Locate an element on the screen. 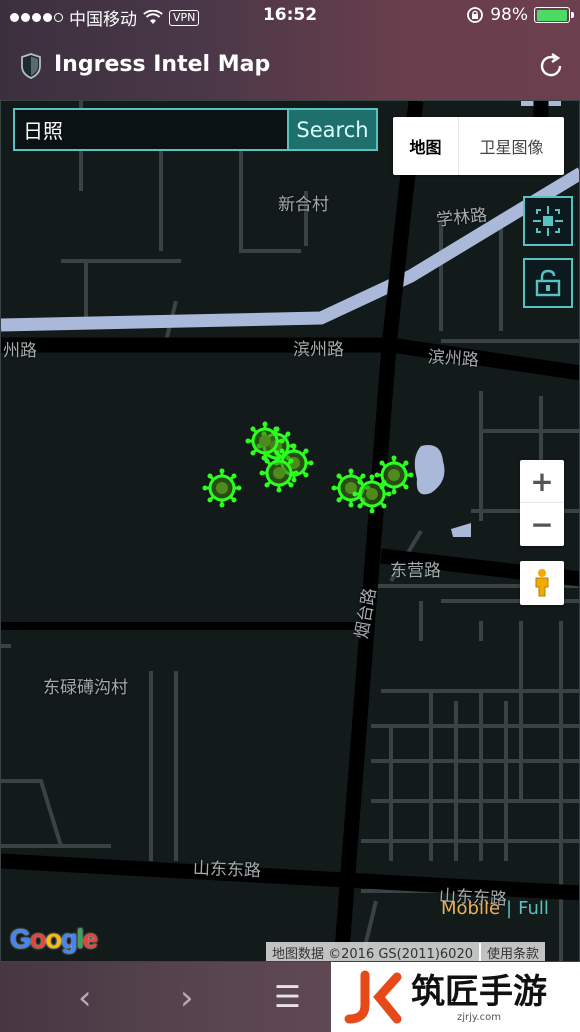 The image size is (580, 1032). watermark: 筑匠手游 zjrjy.com is located at coordinates (455, 997).